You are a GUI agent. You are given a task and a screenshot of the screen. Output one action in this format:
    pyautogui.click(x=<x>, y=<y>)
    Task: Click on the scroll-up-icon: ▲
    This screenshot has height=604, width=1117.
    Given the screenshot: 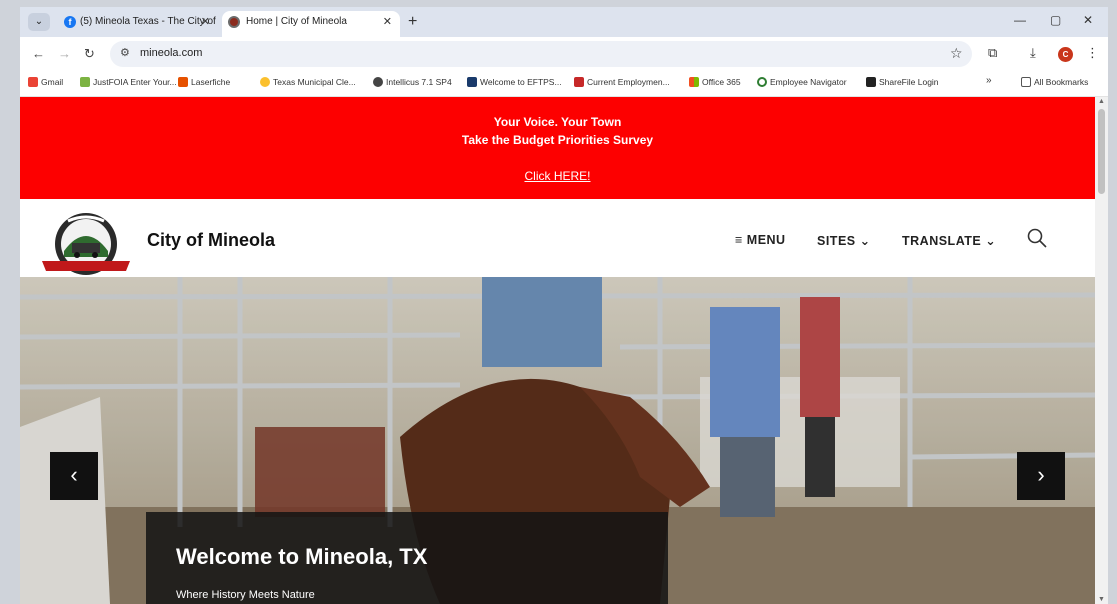 What is the action you would take?
    pyautogui.click(x=1101, y=101)
    